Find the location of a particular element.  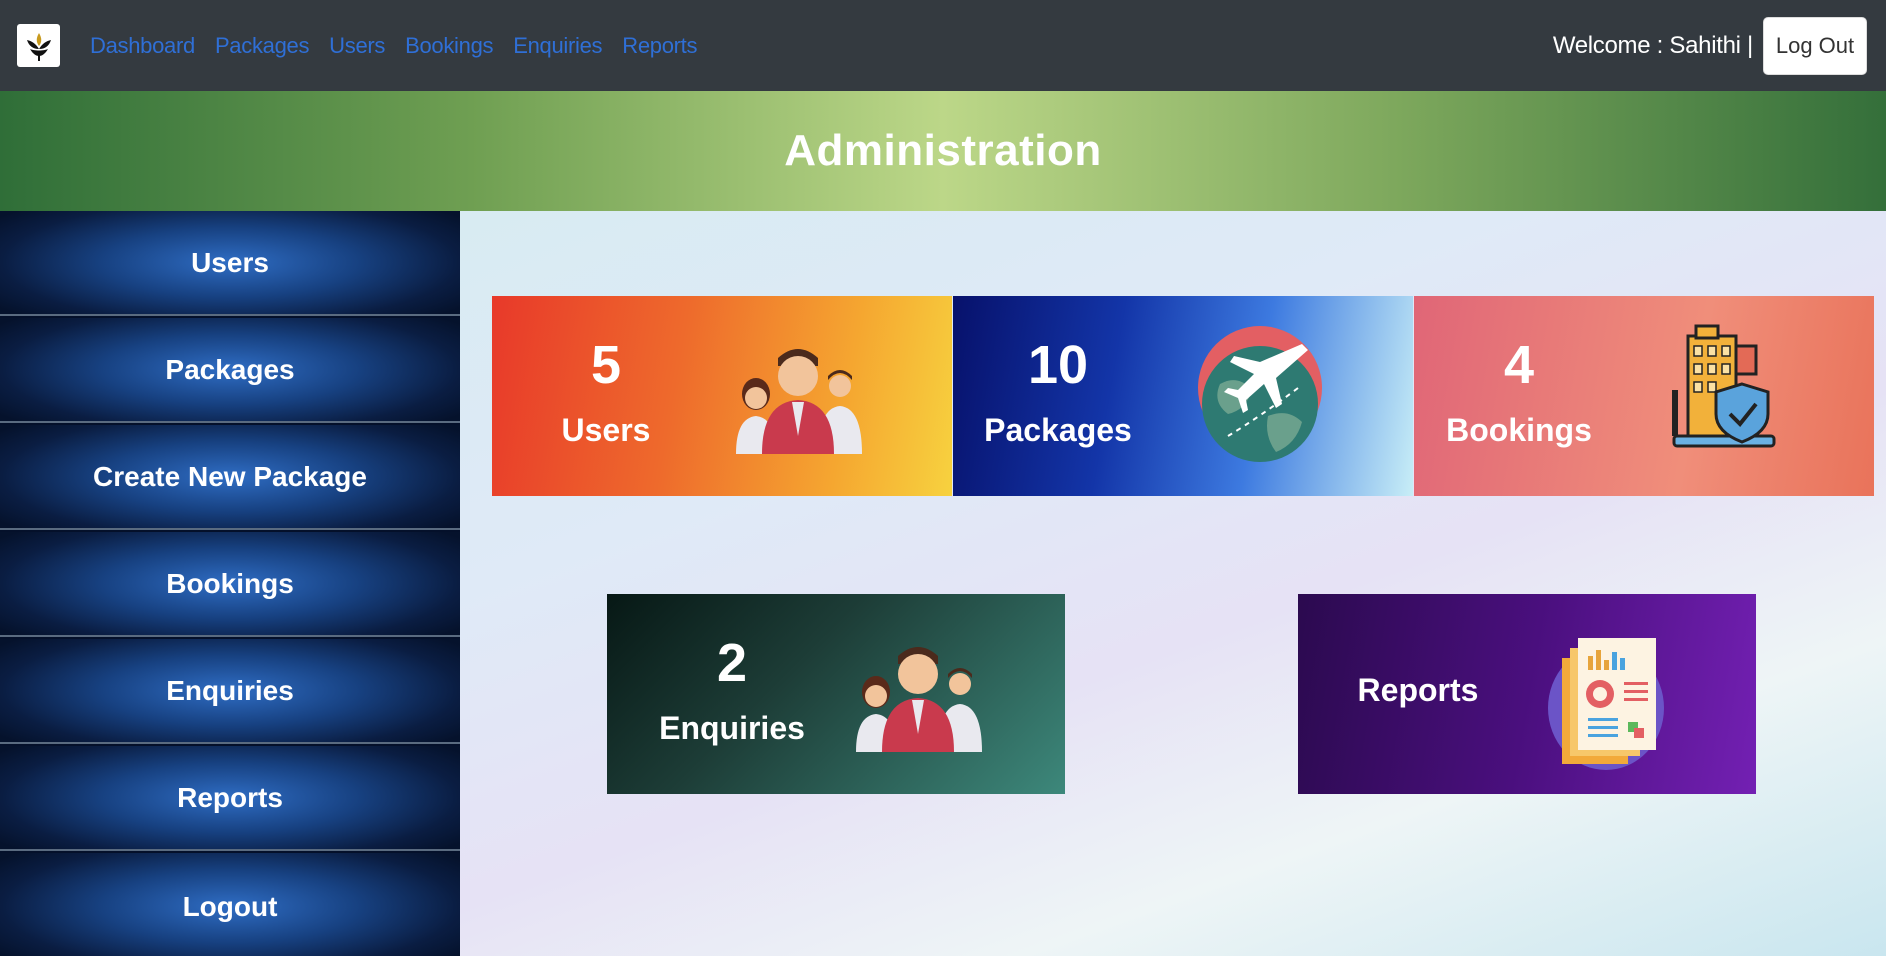

bookings-card: 4 Bookings is located at coordinates (1644, 396).